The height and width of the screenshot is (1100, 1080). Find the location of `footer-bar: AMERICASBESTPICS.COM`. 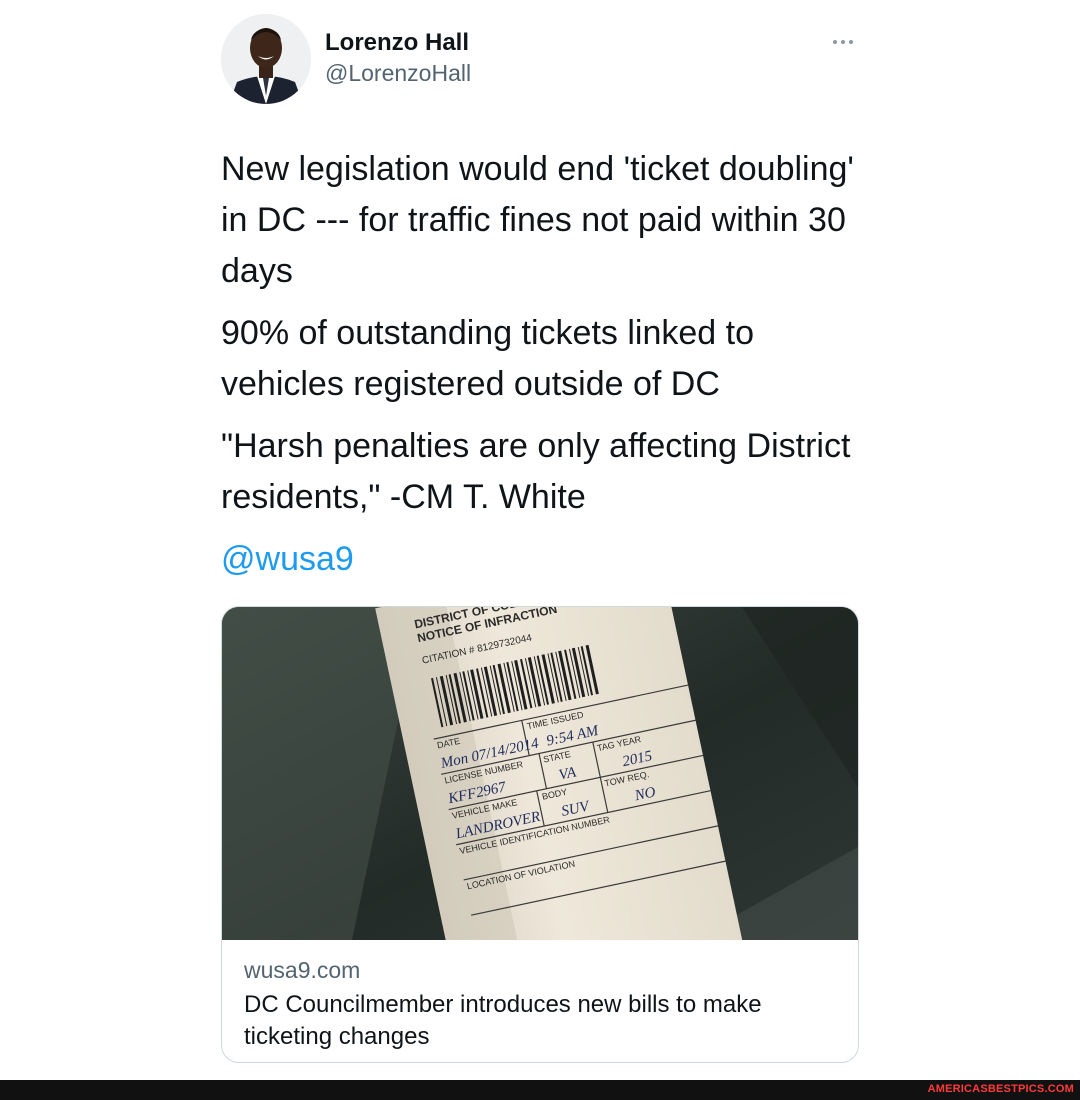

footer-bar: AMERICASBESTPICS.COM is located at coordinates (540, 1090).